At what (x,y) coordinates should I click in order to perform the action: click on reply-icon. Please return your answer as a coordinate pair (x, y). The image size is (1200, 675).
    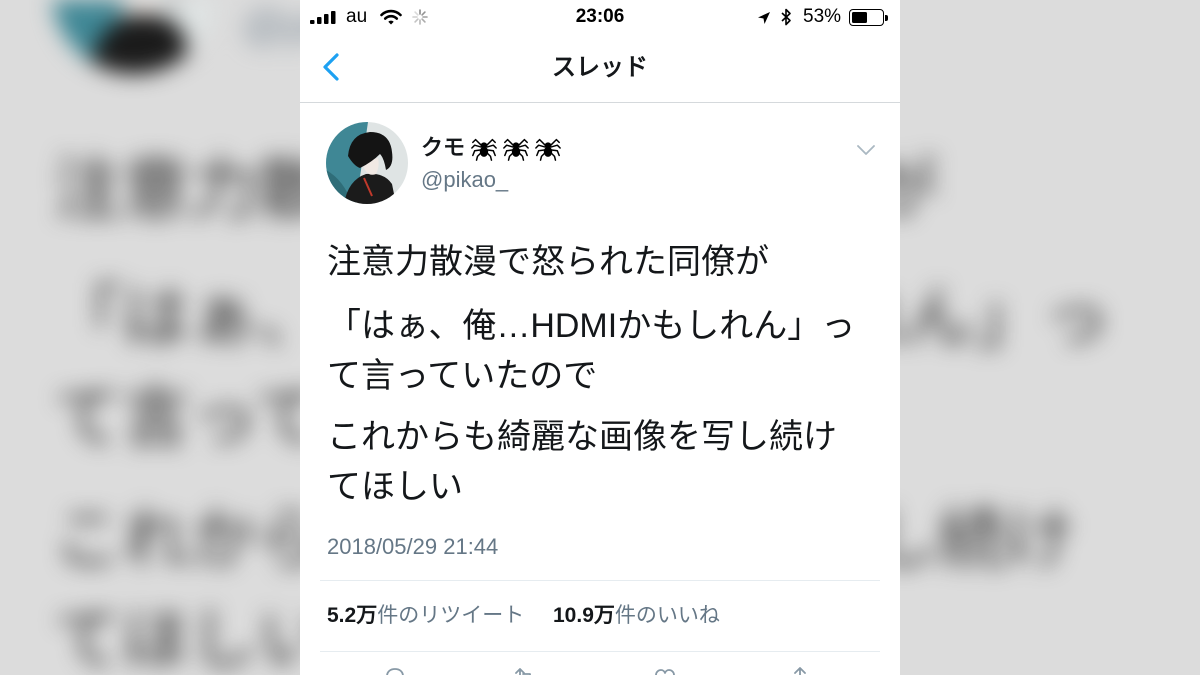
    Looking at the image, I should click on (395, 671).